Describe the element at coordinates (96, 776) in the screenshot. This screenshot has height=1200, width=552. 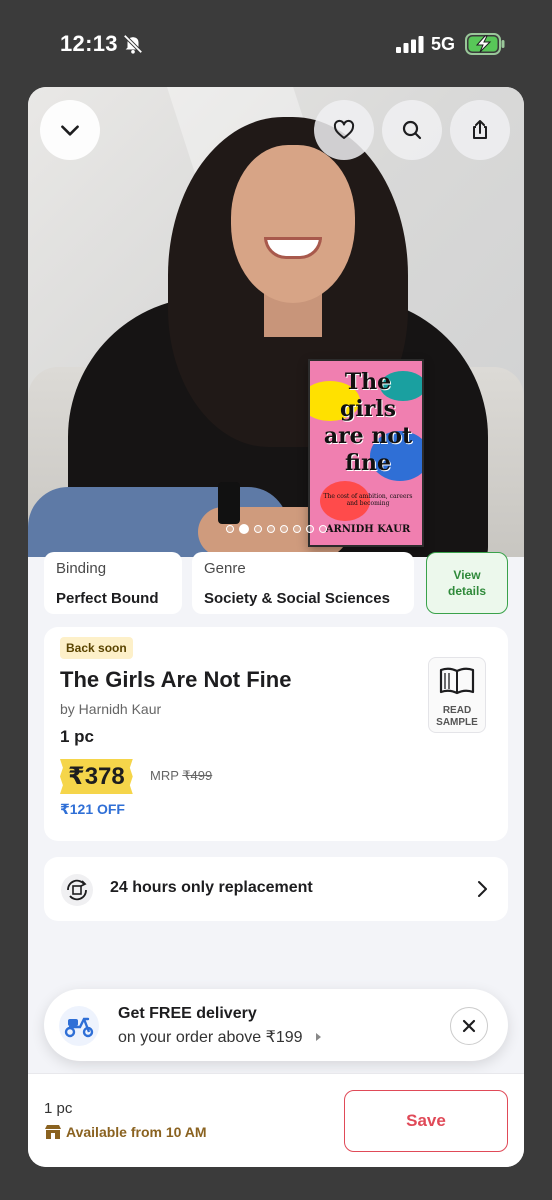
I see `product-price: ₹378` at that location.